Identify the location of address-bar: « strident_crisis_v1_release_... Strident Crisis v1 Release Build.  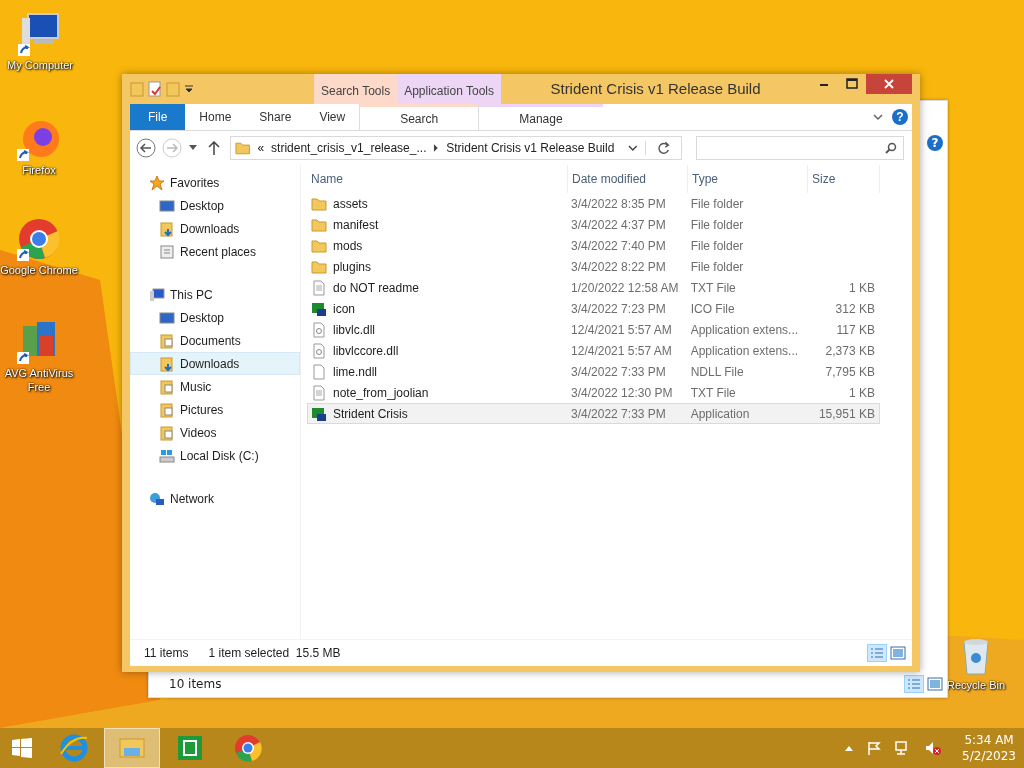
(456, 148).